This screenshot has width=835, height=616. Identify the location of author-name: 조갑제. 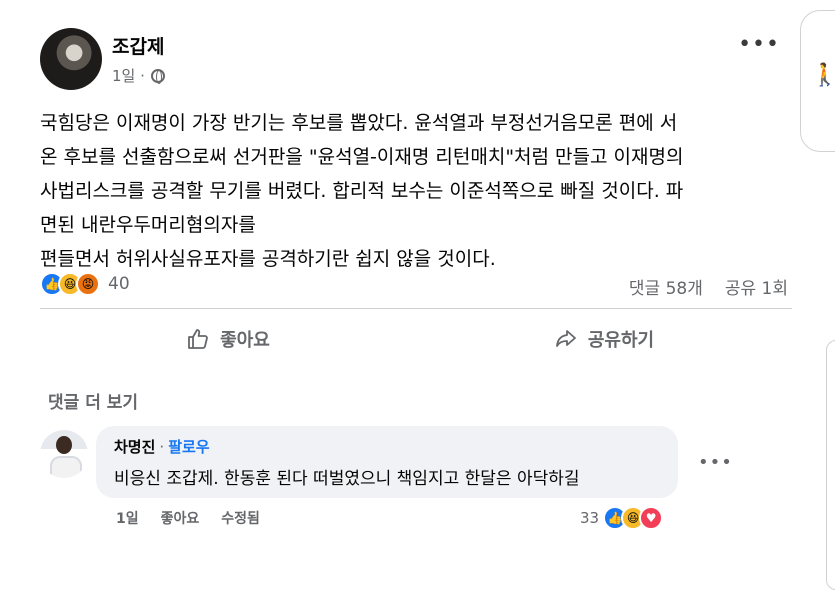
(138, 45).